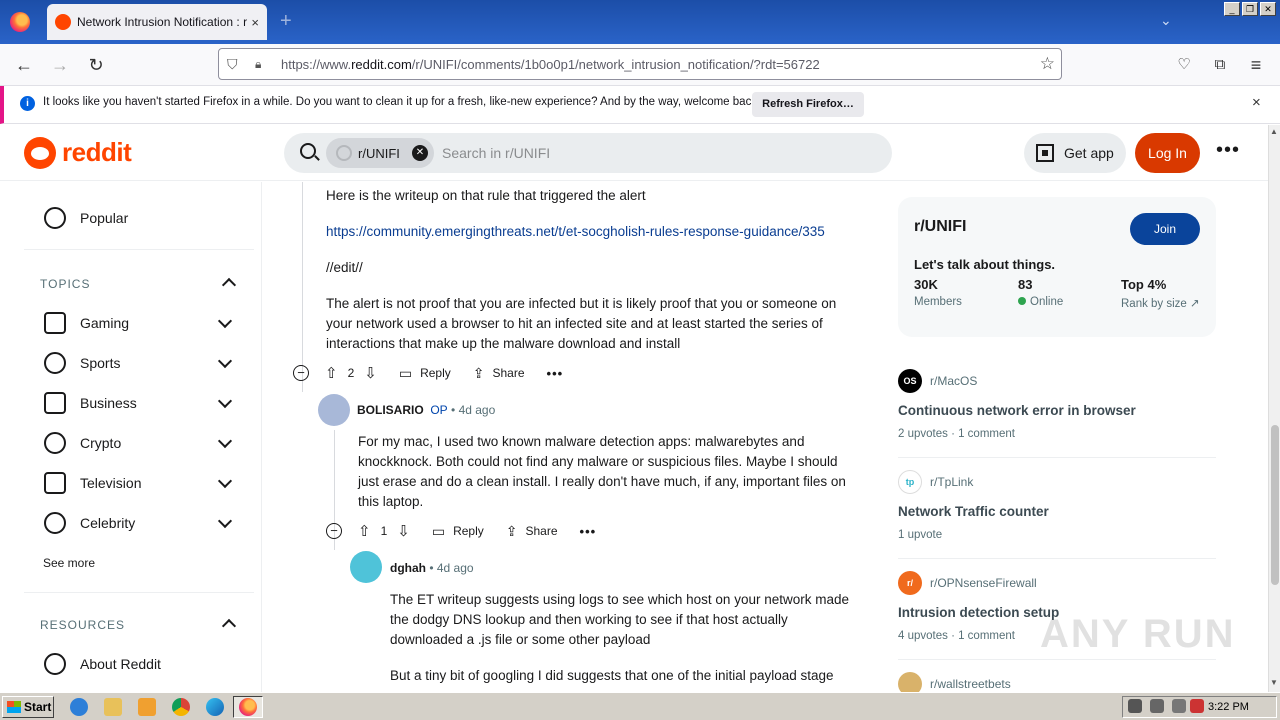  I want to click on rank-label-row: Rank by size ↗, so click(1160, 303).